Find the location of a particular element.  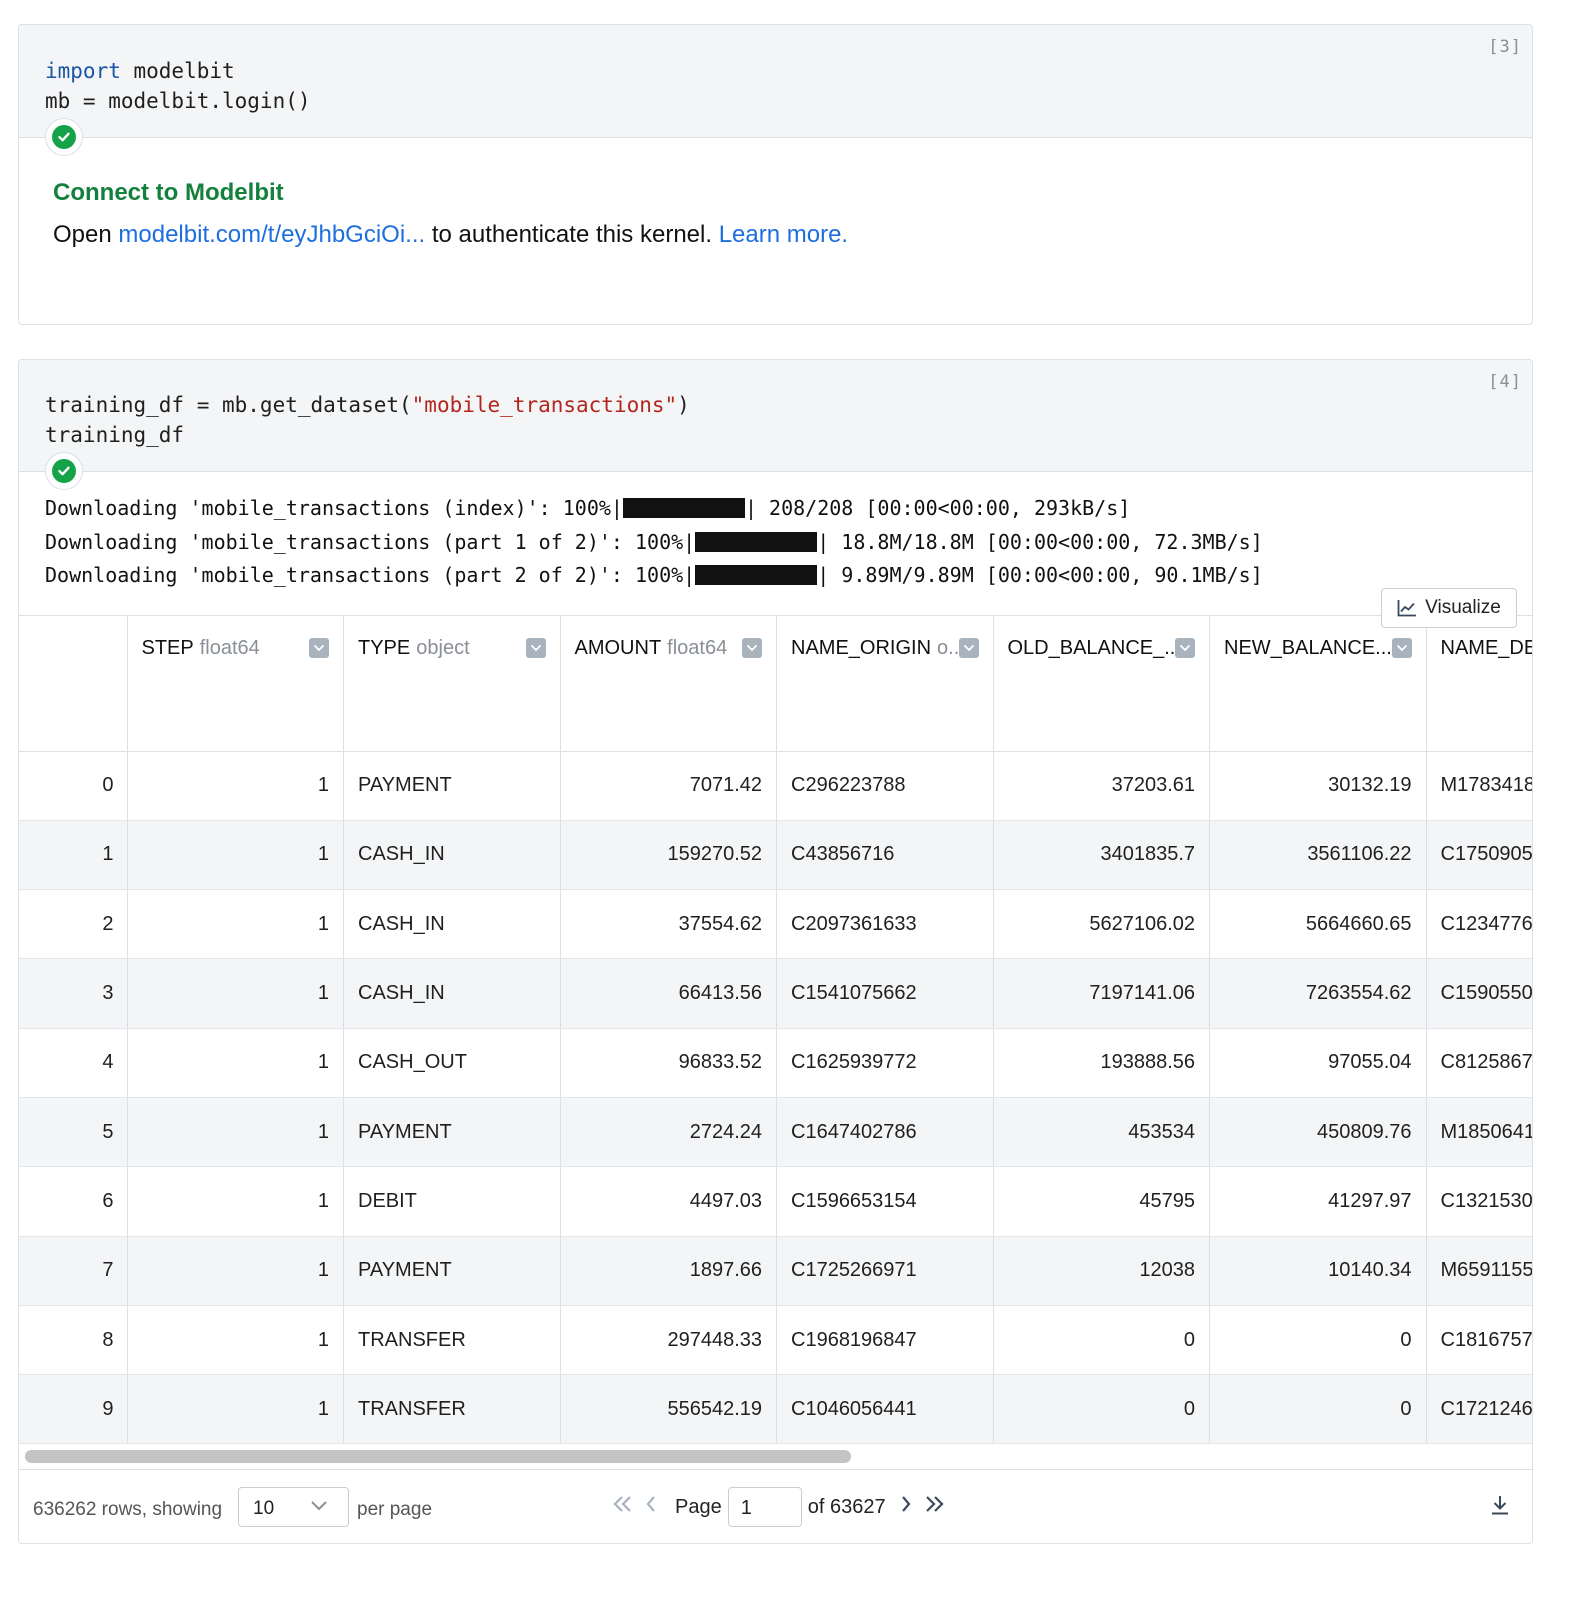

table-cell: C17212461 is located at coordinates (1479, 1409).